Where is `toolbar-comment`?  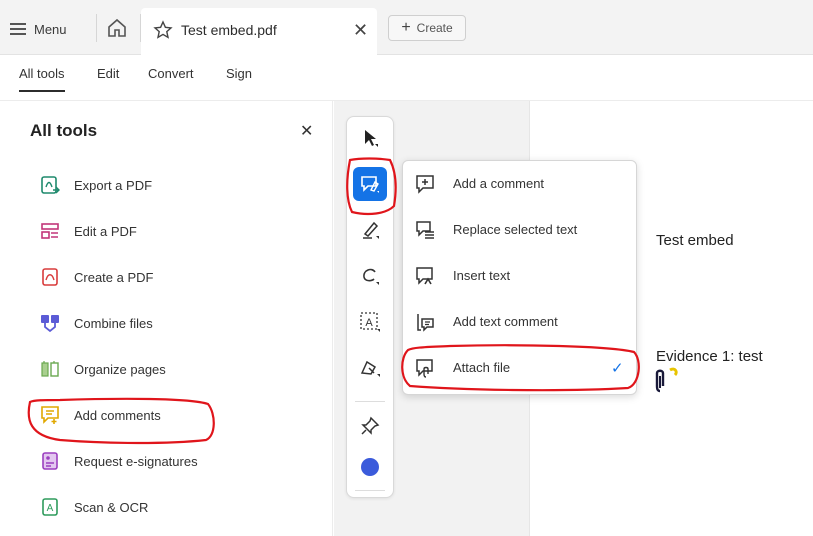 toolbar-comment is located at coordinates (370, 184).